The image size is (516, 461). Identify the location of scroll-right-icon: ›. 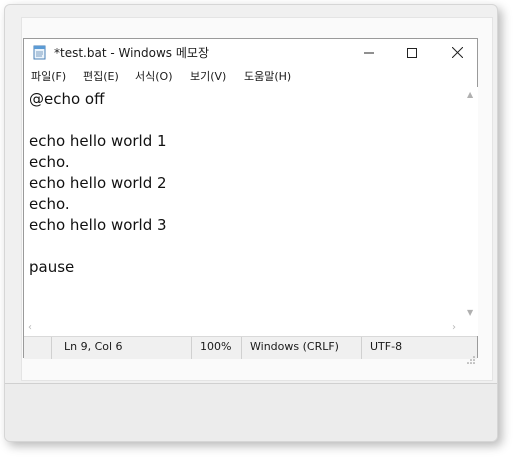
(454, 327).